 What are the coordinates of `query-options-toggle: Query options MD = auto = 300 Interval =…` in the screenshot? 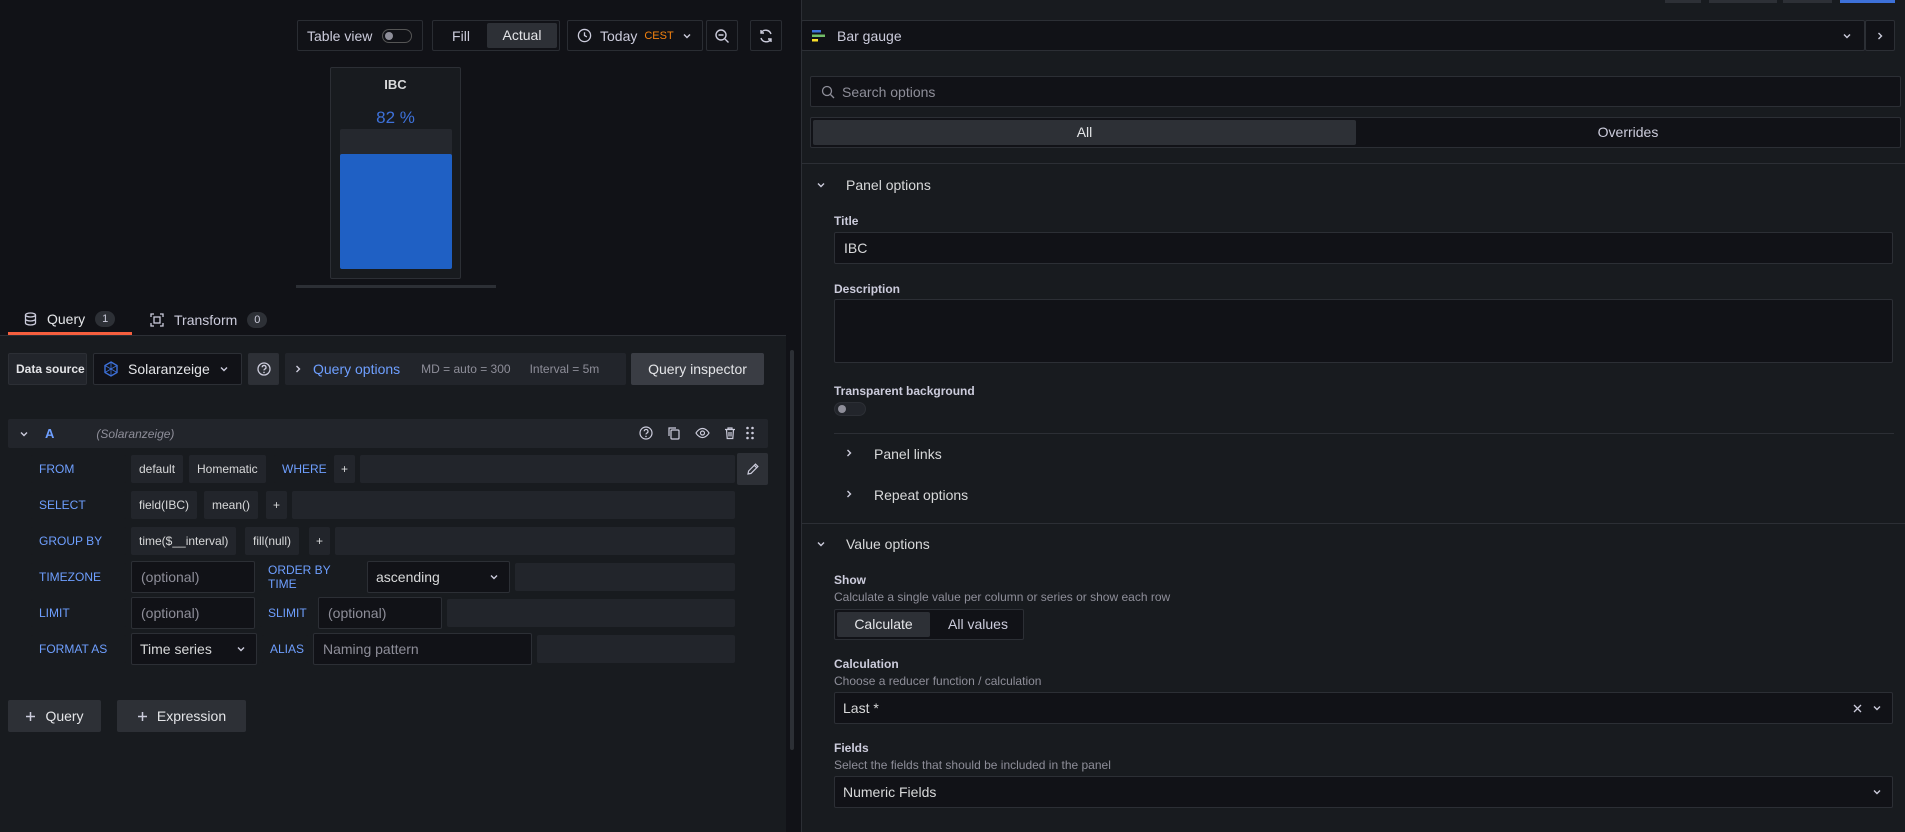 It's located at (455, 369).